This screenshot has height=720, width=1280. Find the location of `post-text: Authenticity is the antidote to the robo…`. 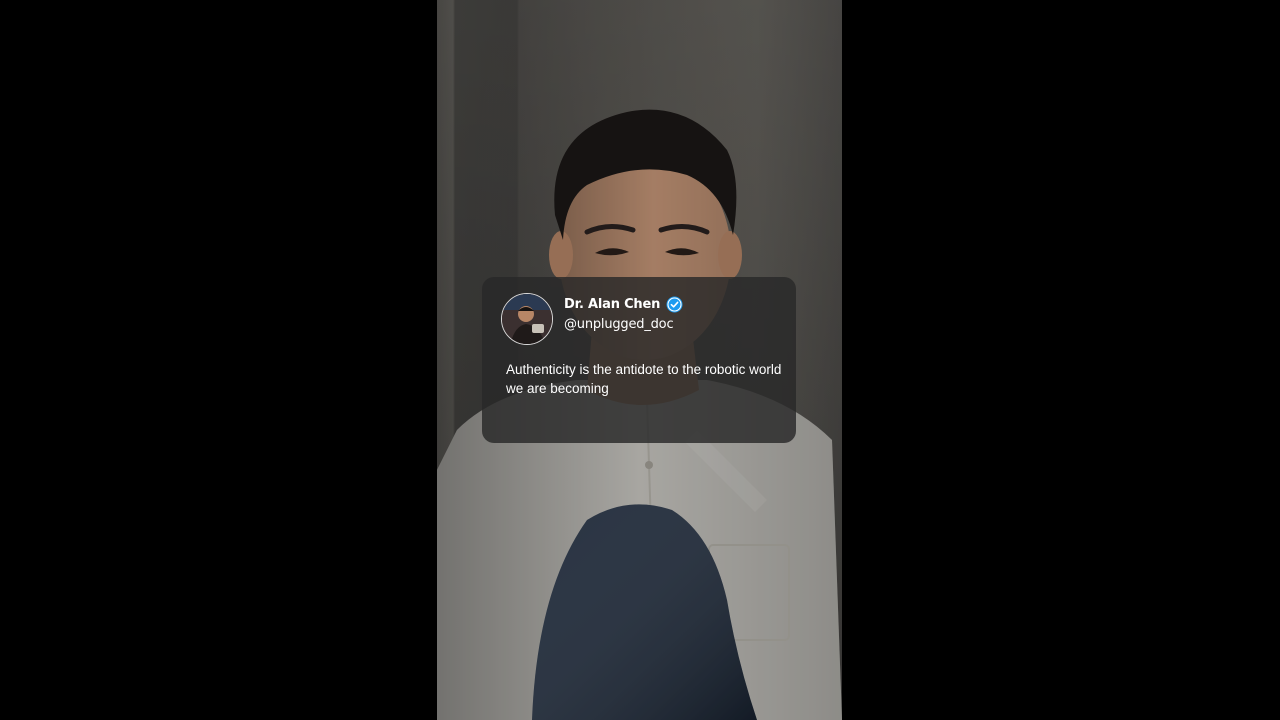

post-text: Authenticity is the antidote to the robo… is located at coordinates (644, 379).